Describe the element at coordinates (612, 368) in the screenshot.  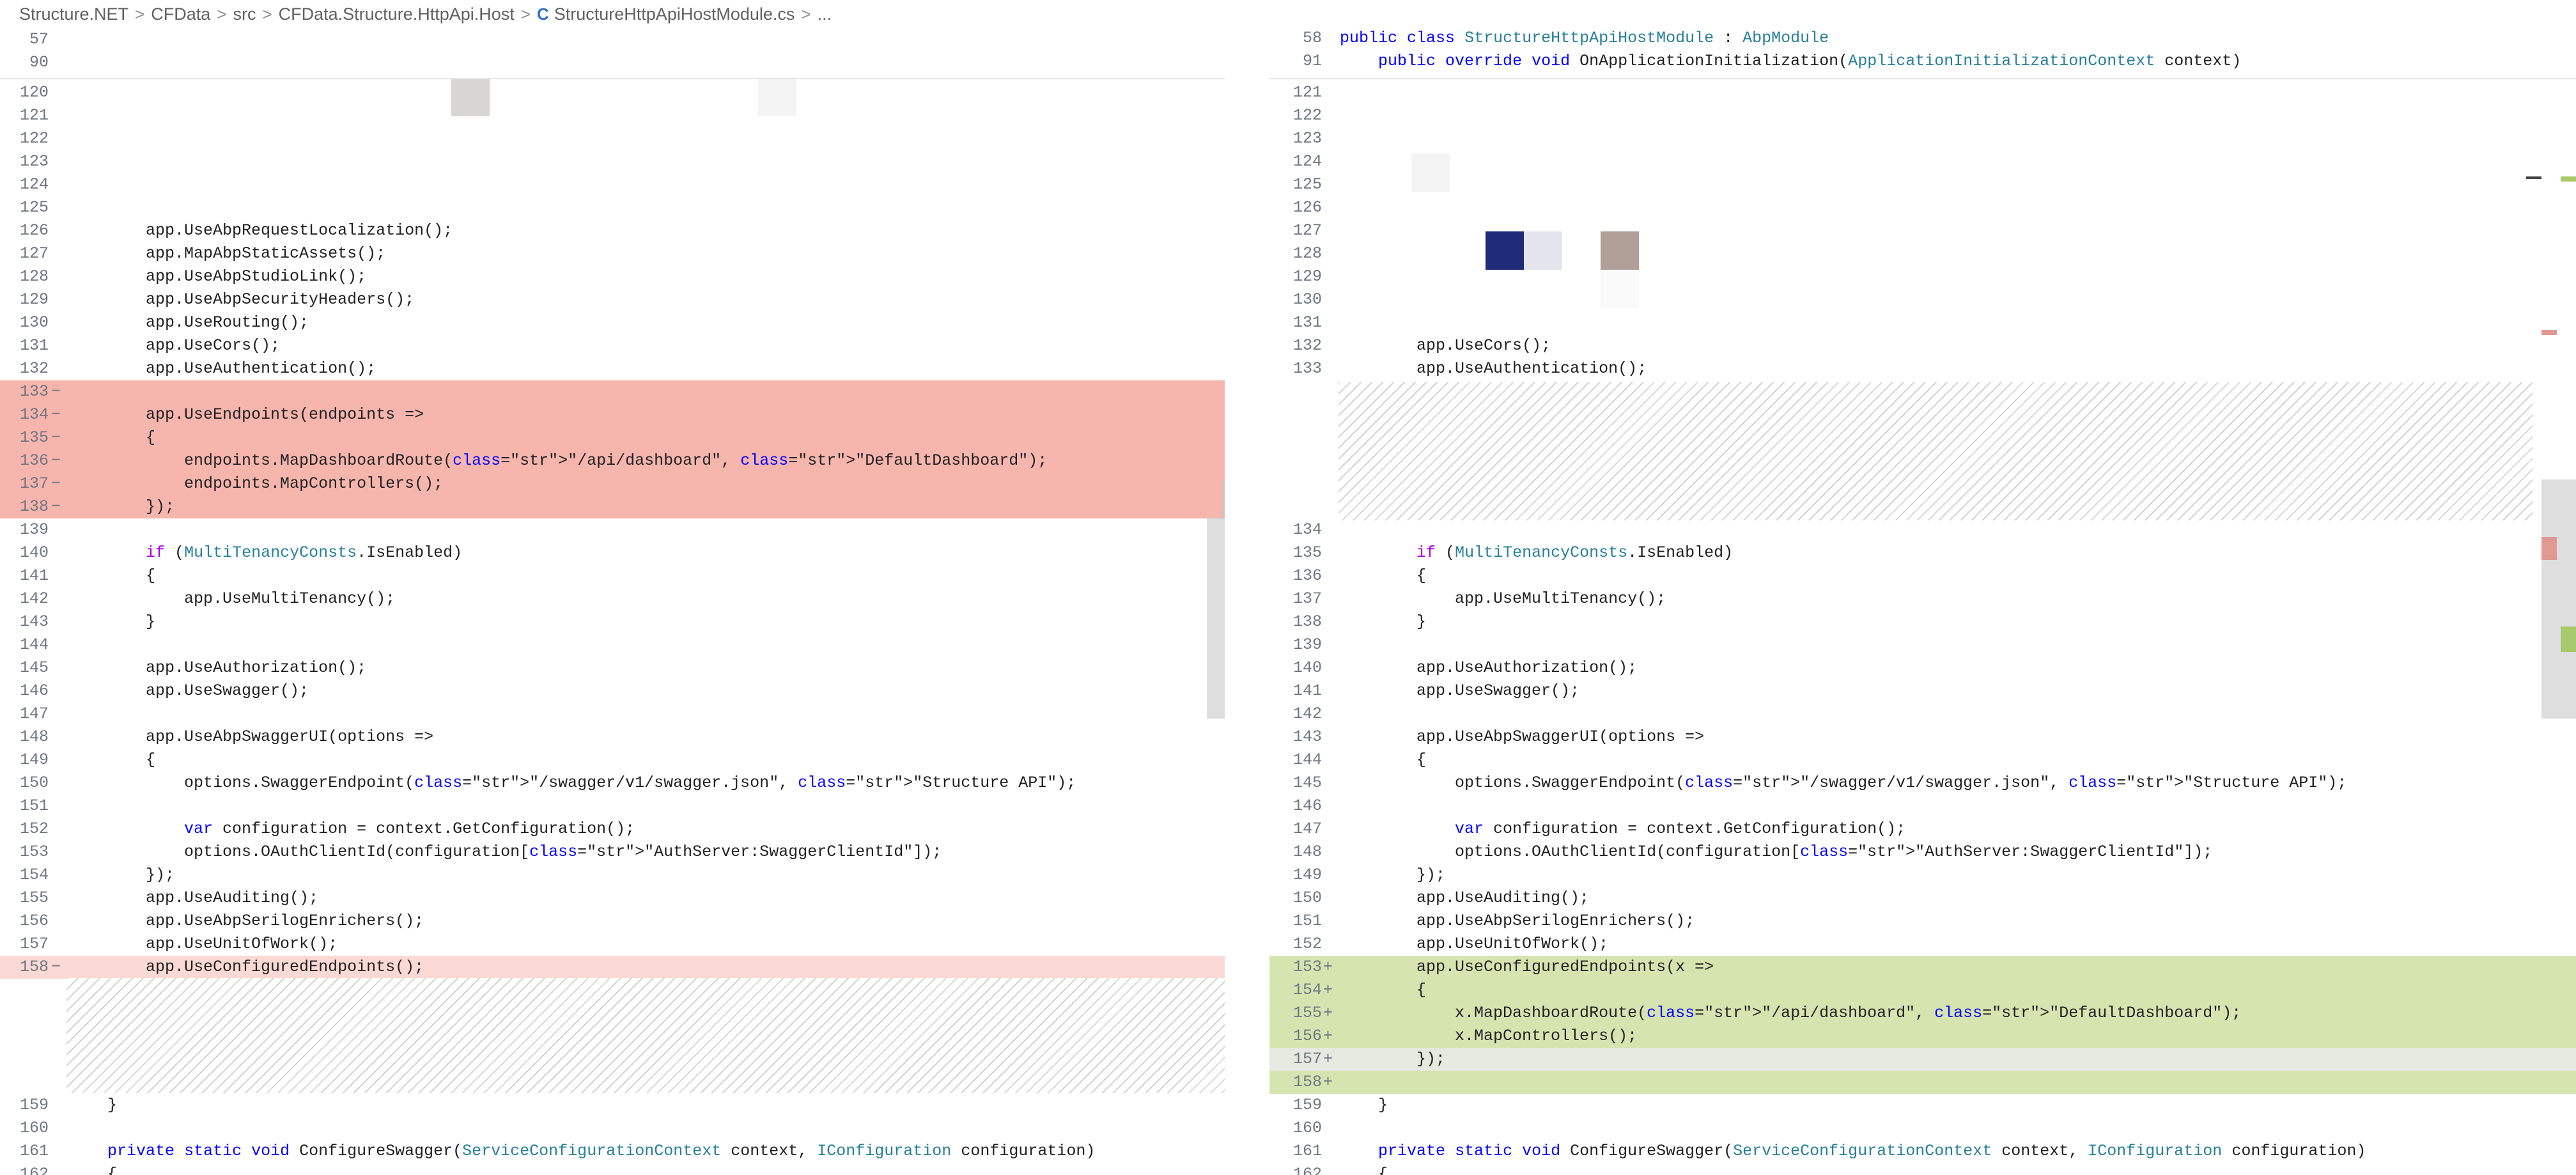
I see `code-line: 132 app.UseAuthentication();` at that location.